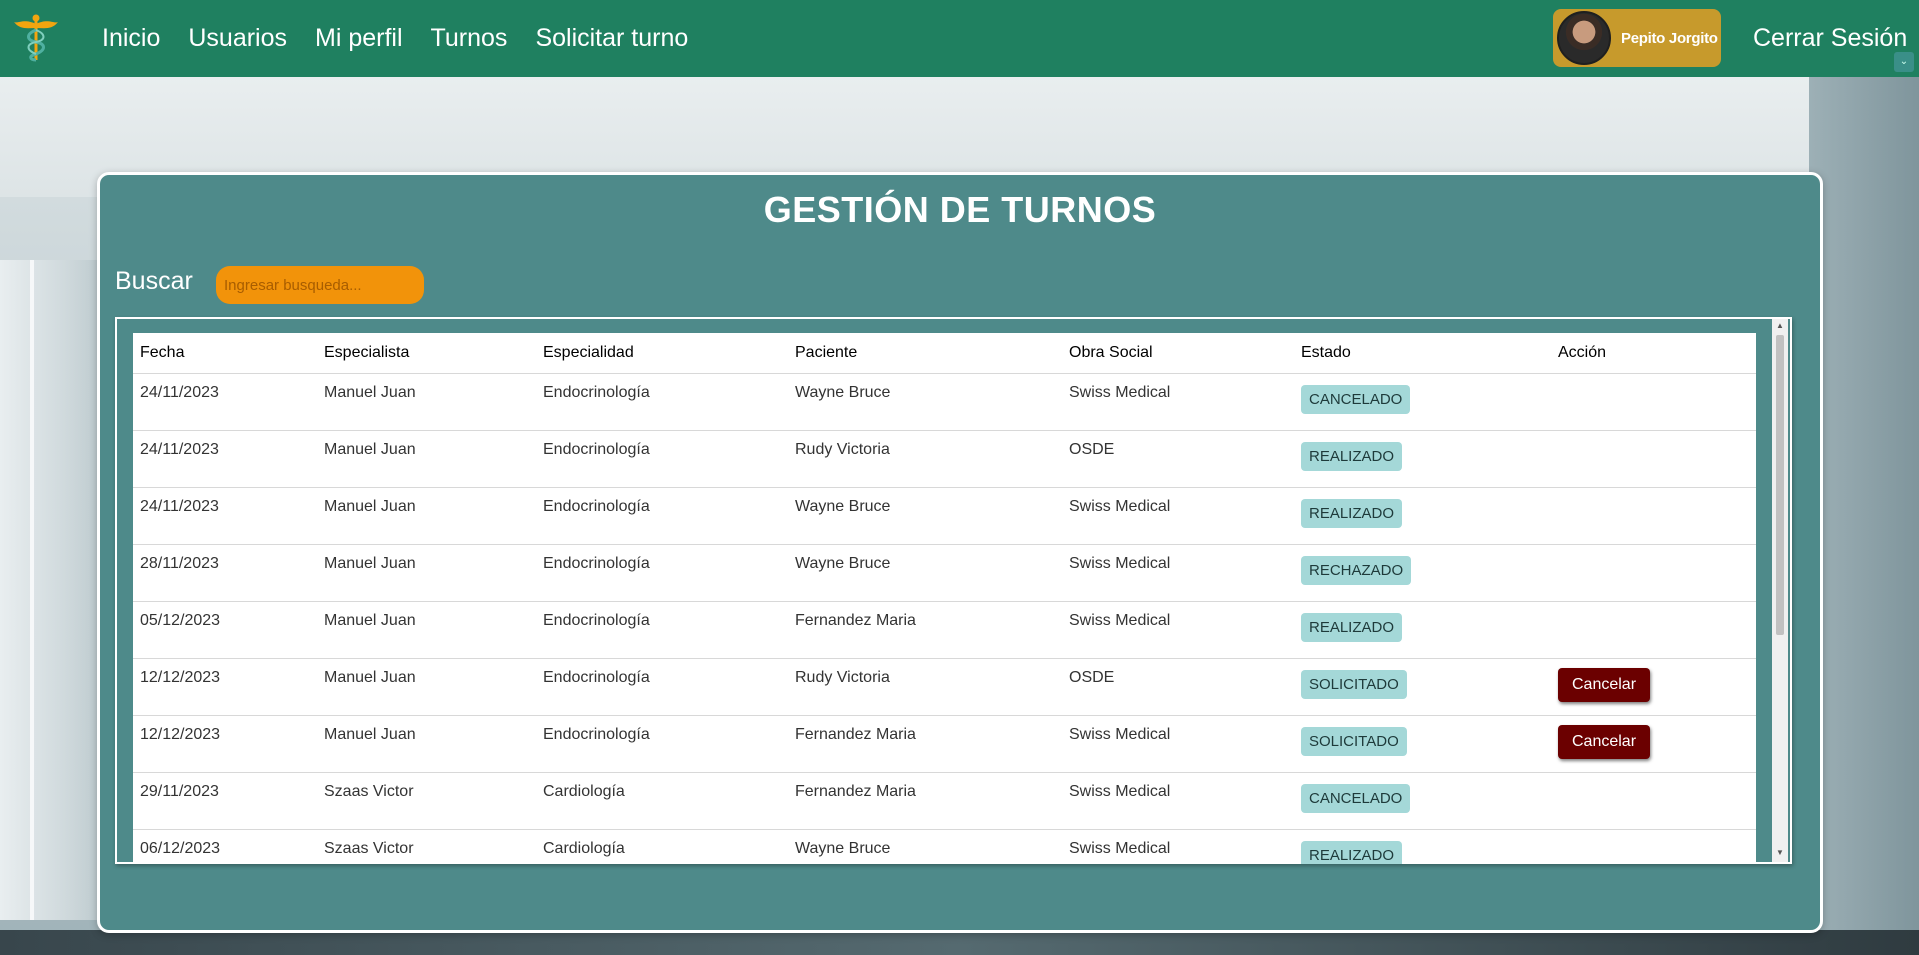  I want to click on scroll-down-icon: ▼, so click(1780, 854).